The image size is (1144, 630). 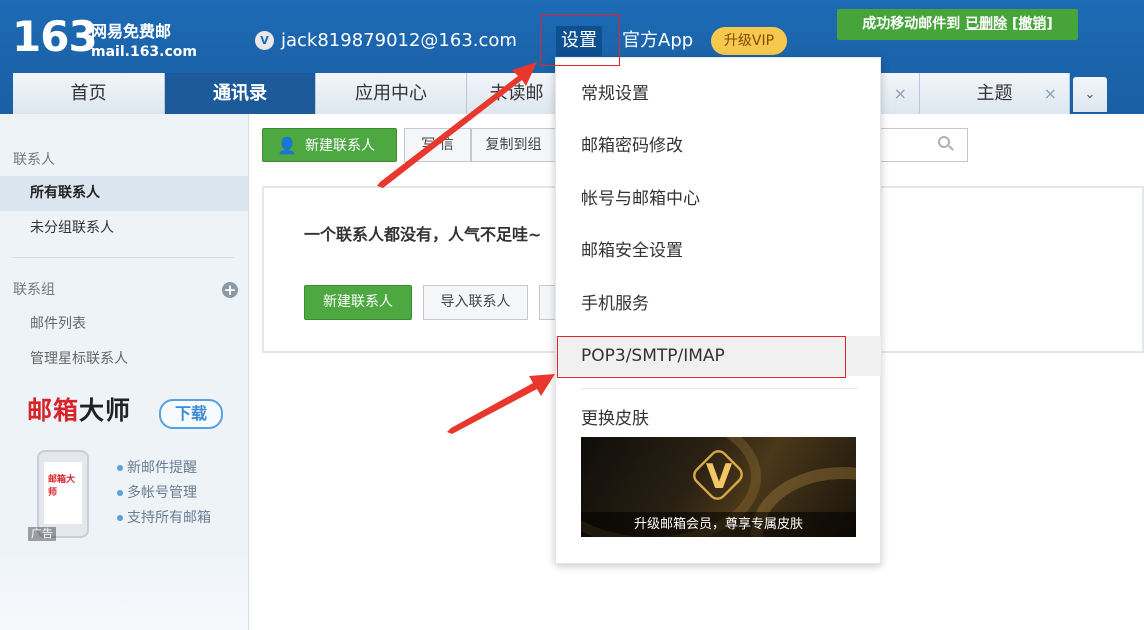 I want to click on add-group-icon: +, so click(x=230, y=290).